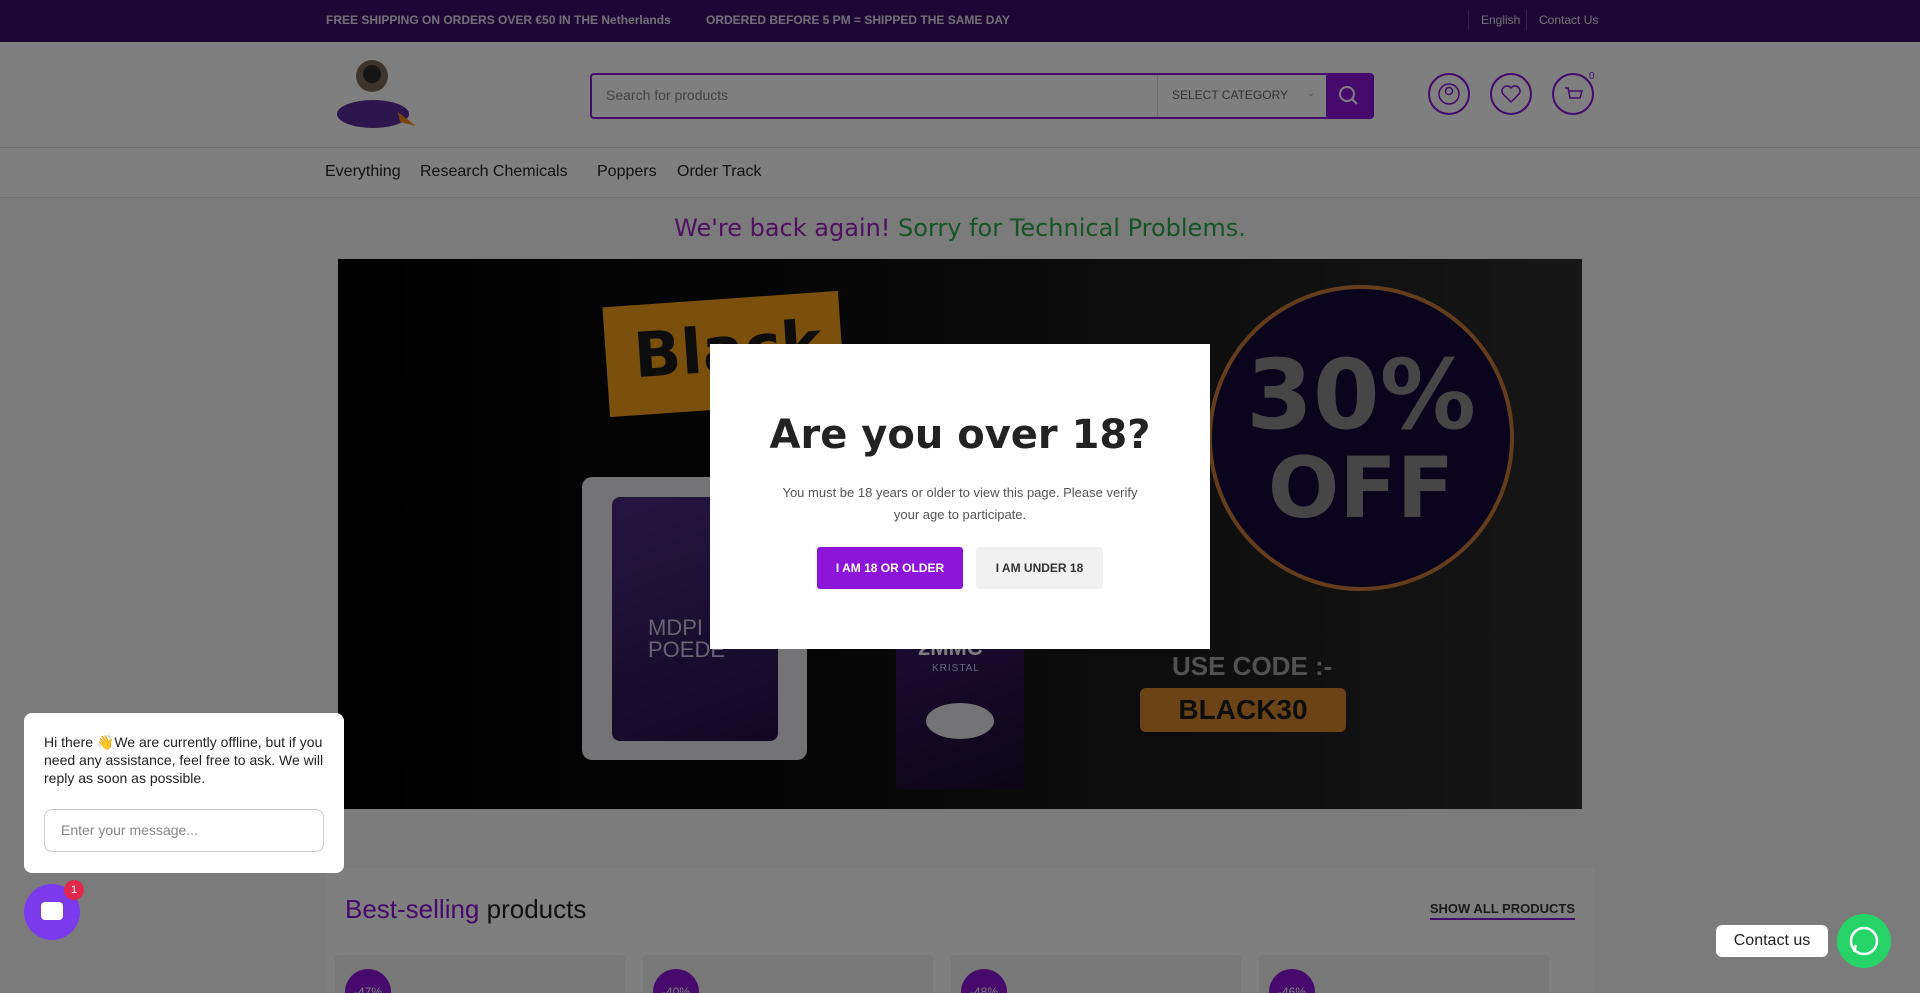 The height and width of the screenshot is (993, 1920). I want to click on chat-icon, so click(52, 911).